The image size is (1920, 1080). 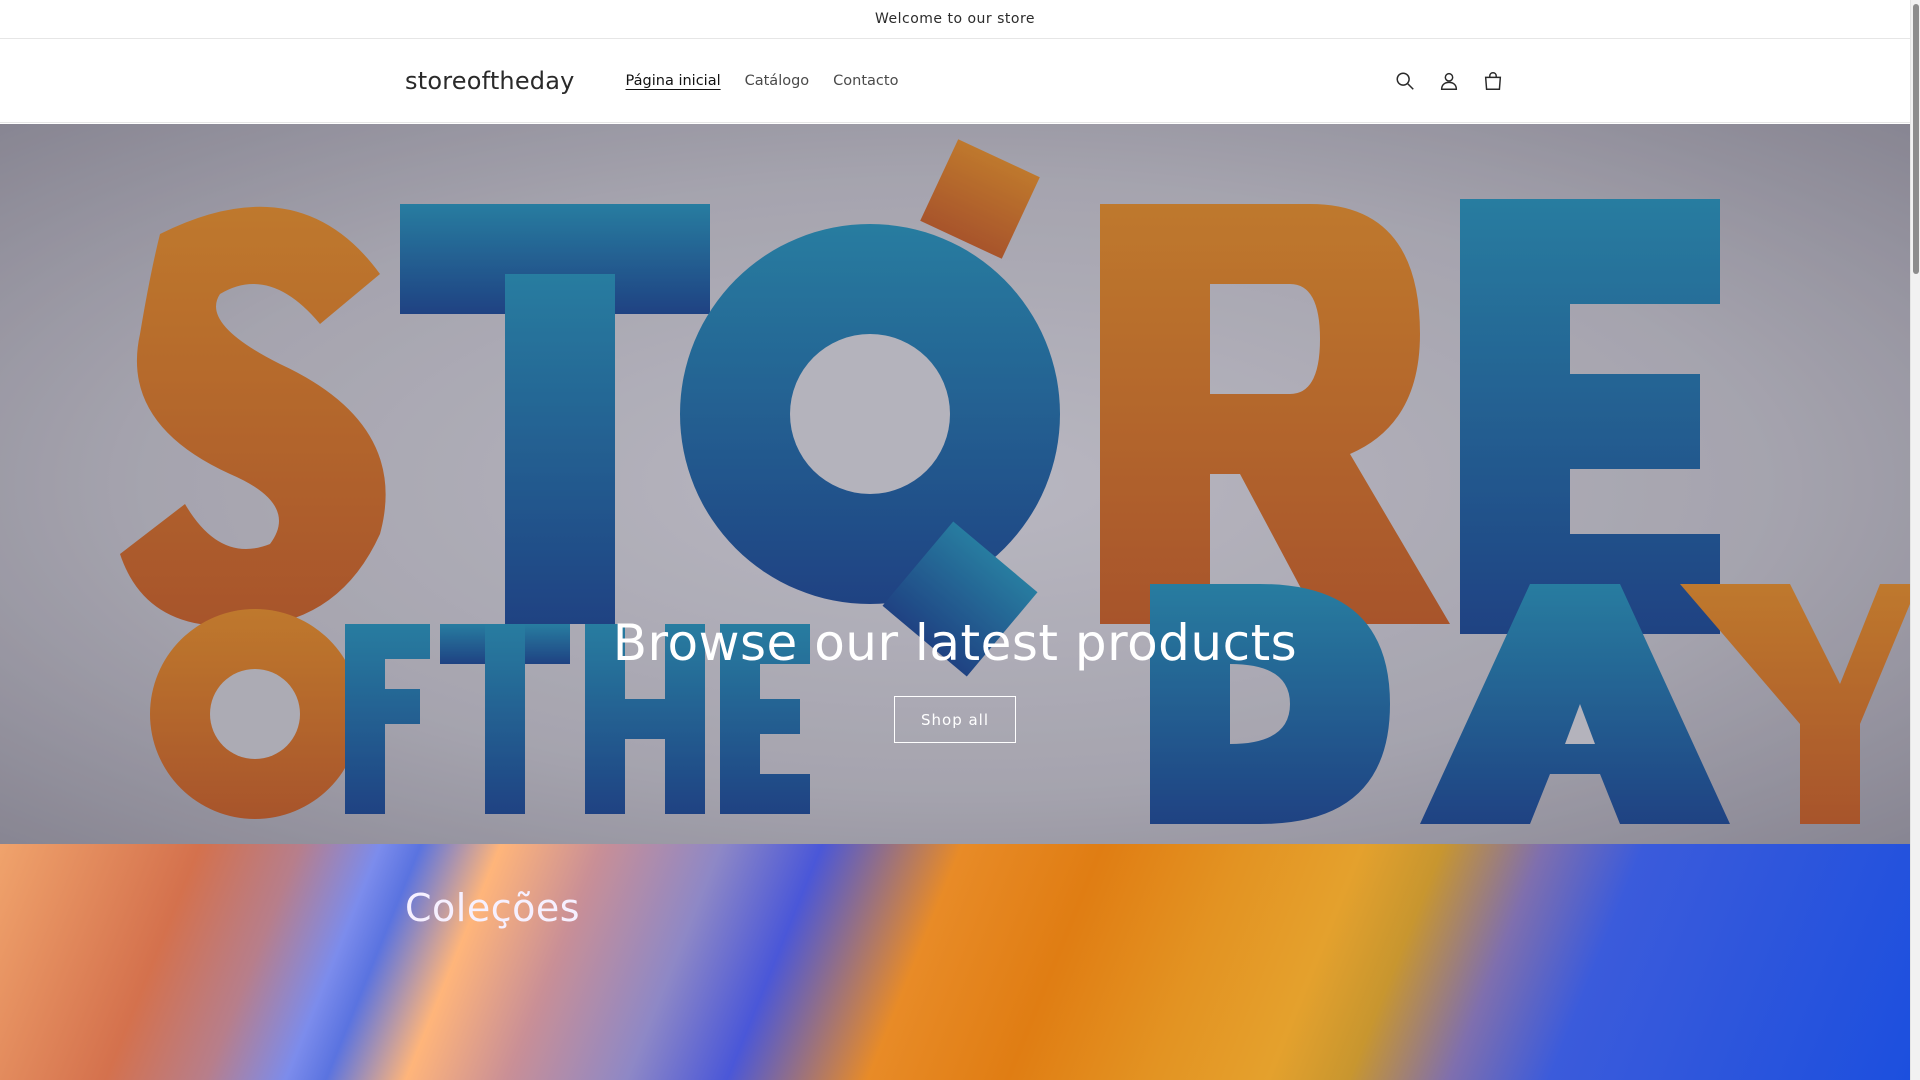 I want to click on scrollbar-thumb, so click(x=1916, y=139).